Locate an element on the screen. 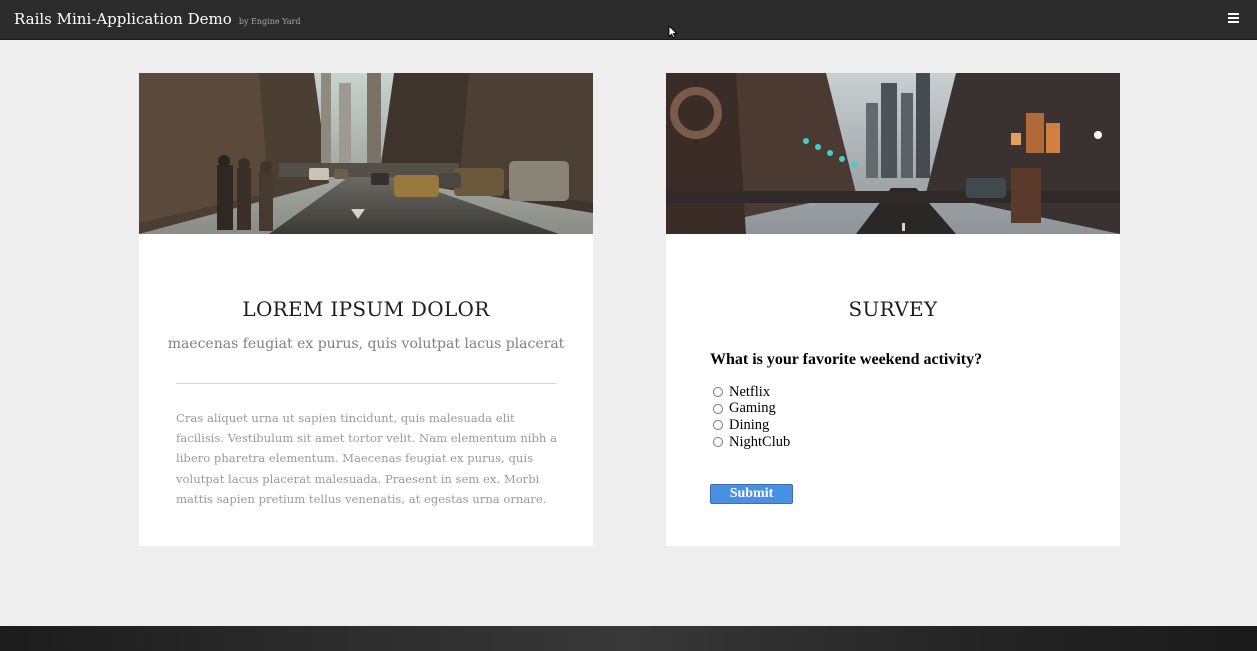 The width and height of the screenshot is (1257, 651). option-label: Dining is located at coordinates (749, 424).